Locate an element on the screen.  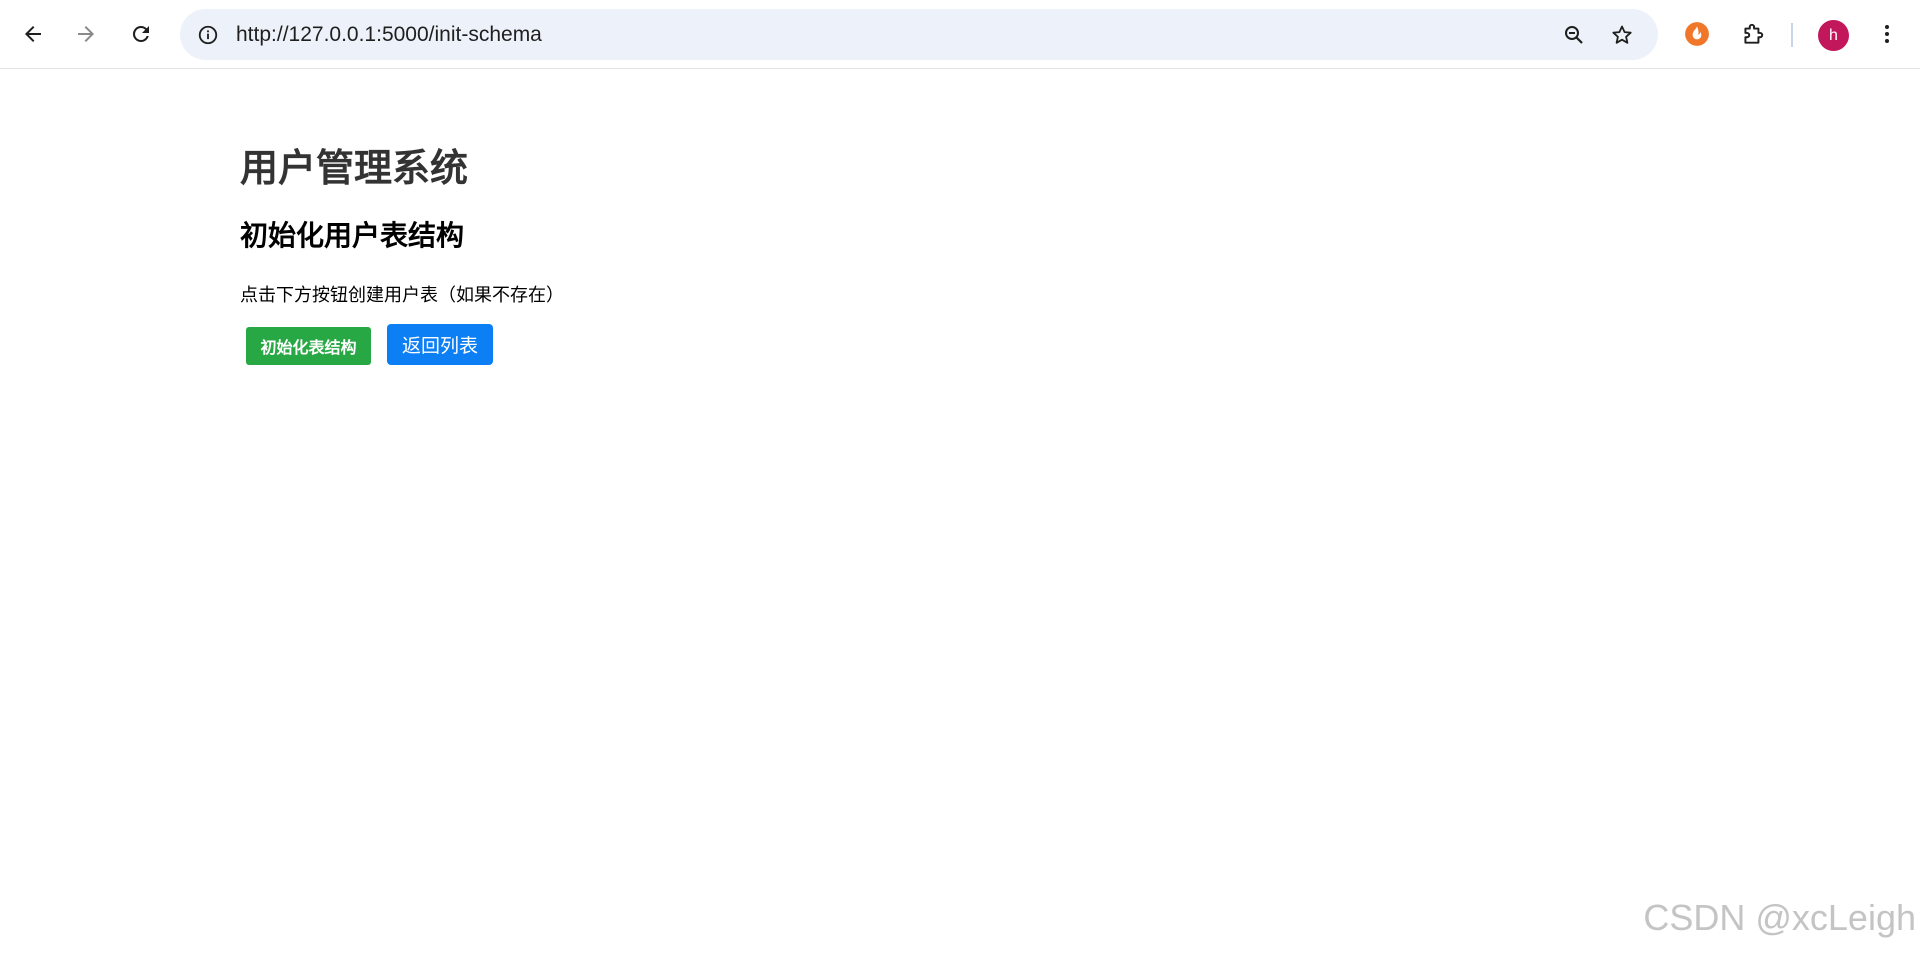
page-title: 用户管理系统 is located at coordinates (354, 169).